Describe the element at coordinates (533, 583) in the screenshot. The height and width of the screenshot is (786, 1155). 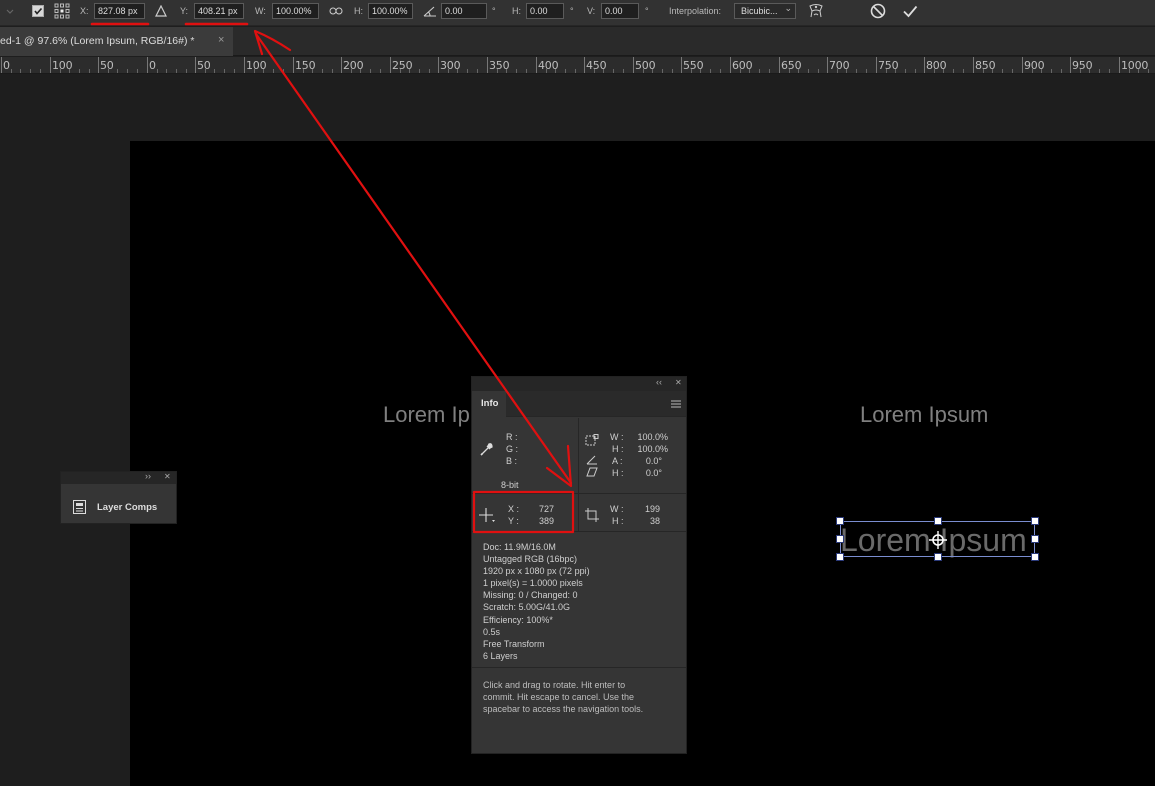
I see `doc-info-line: 1 pixel(s) = 1.0000 pixels` at that location.